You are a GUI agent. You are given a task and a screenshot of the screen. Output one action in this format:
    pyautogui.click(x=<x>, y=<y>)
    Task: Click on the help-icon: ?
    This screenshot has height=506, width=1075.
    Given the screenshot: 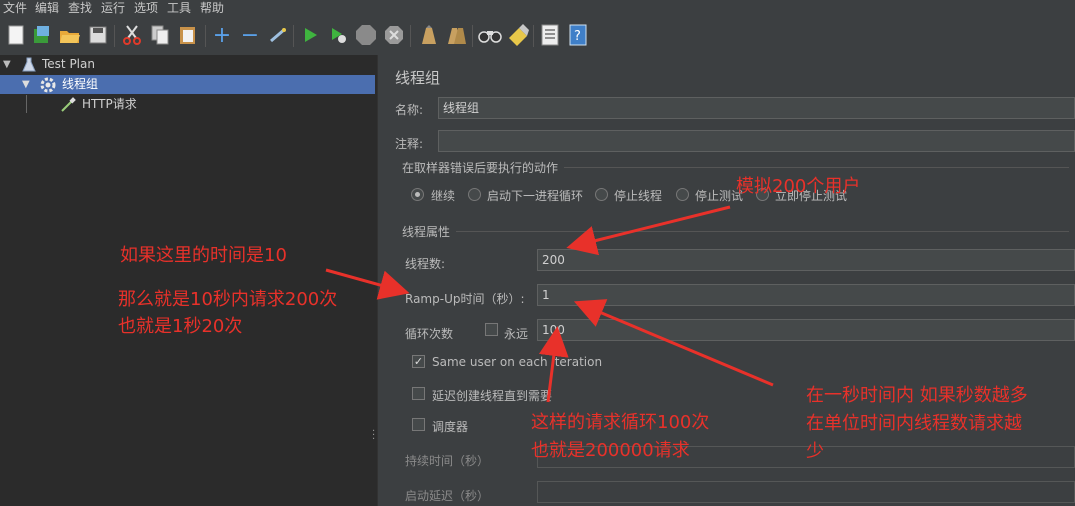 What is the action you would take?
    pyautogui.click(x=578, y=35)
    